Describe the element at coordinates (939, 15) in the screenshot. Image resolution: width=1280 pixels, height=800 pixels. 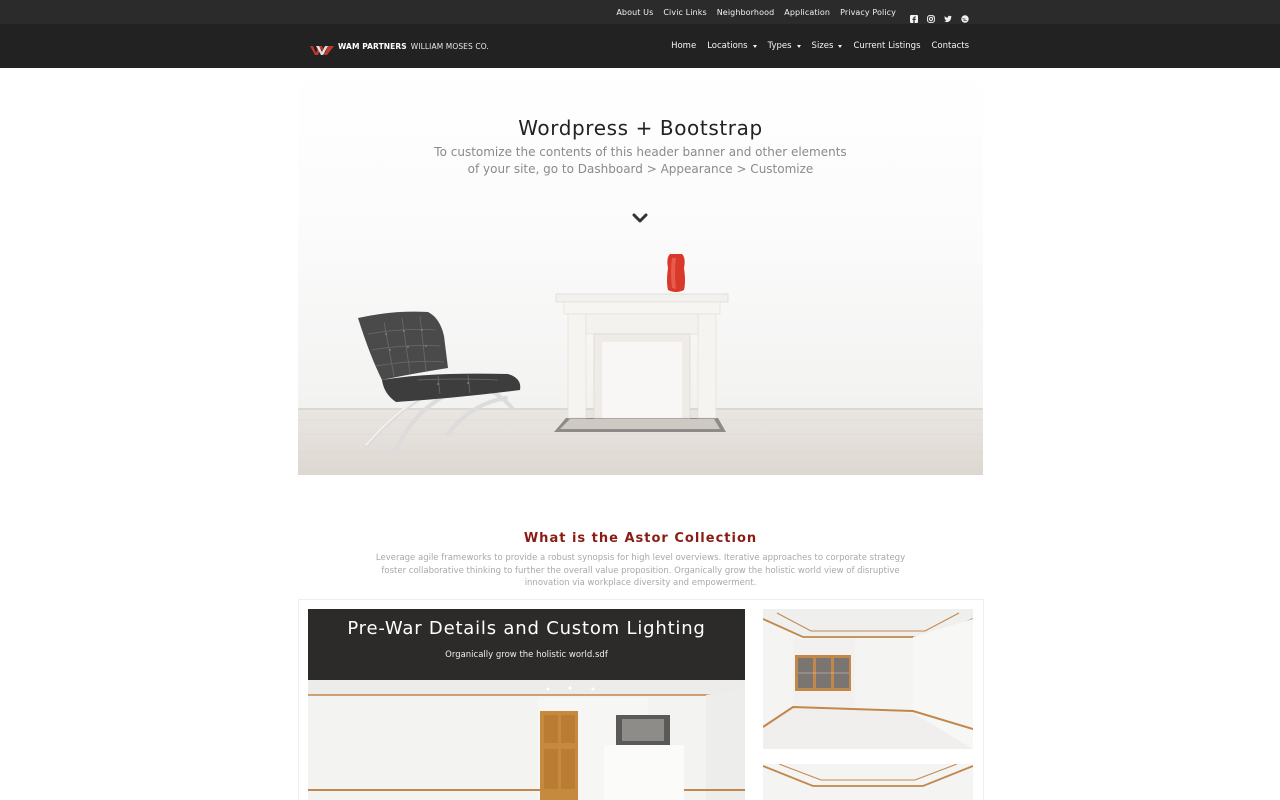
I see `social-links` at that location.